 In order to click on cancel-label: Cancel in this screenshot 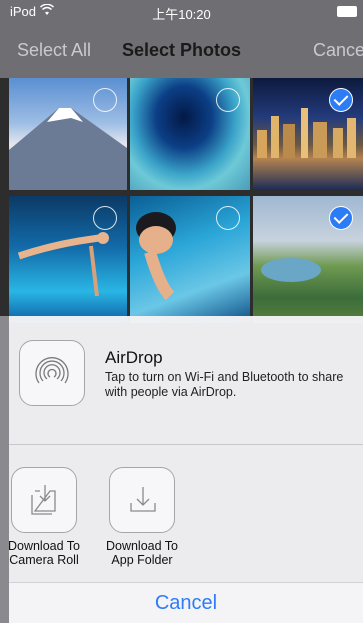, I will do `click(186, 603)`.